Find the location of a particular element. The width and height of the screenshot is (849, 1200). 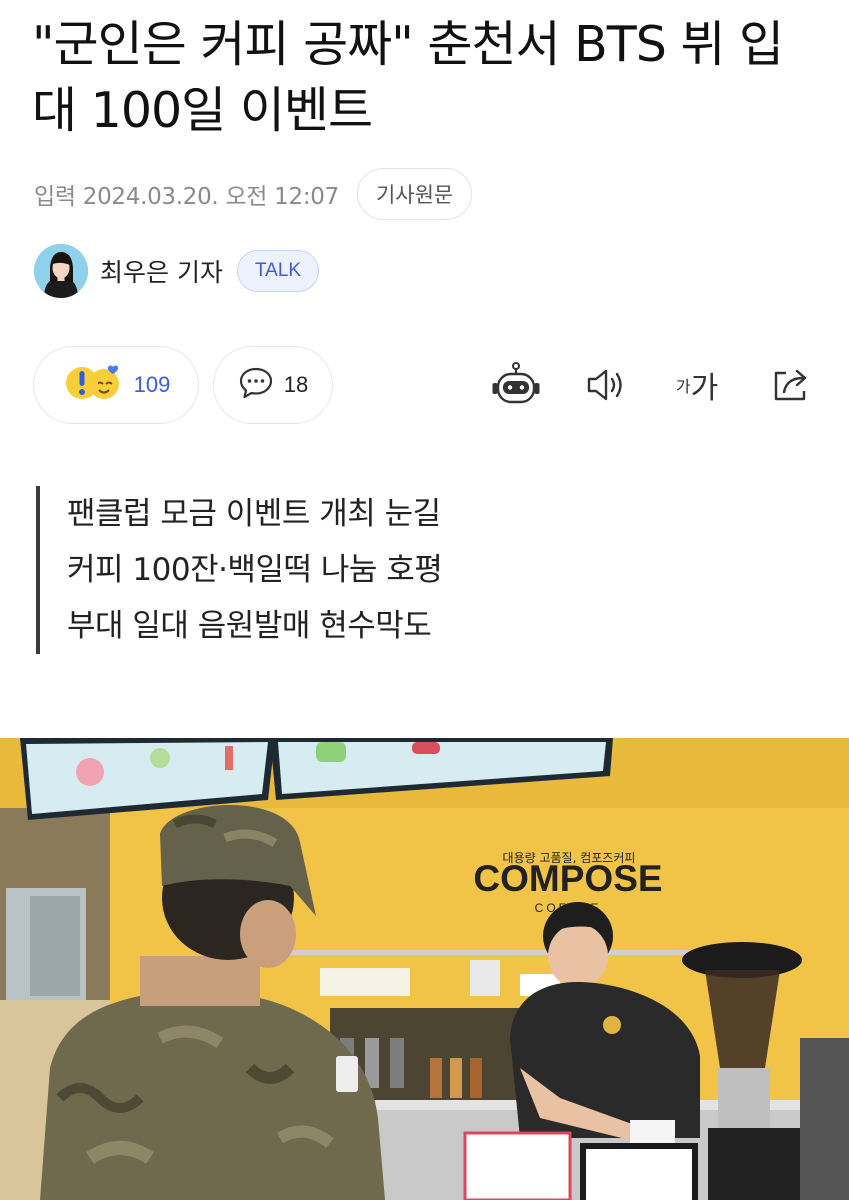

comment-count: 18 is located at coordinates (296, 384).